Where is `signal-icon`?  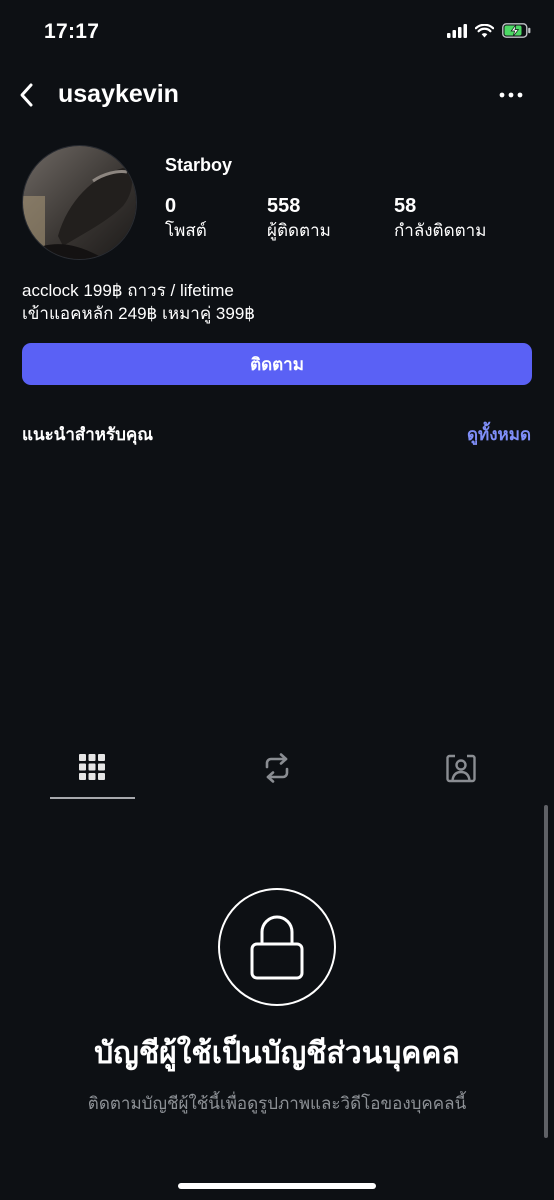
signal-icon is located at coordinates (457, 33).